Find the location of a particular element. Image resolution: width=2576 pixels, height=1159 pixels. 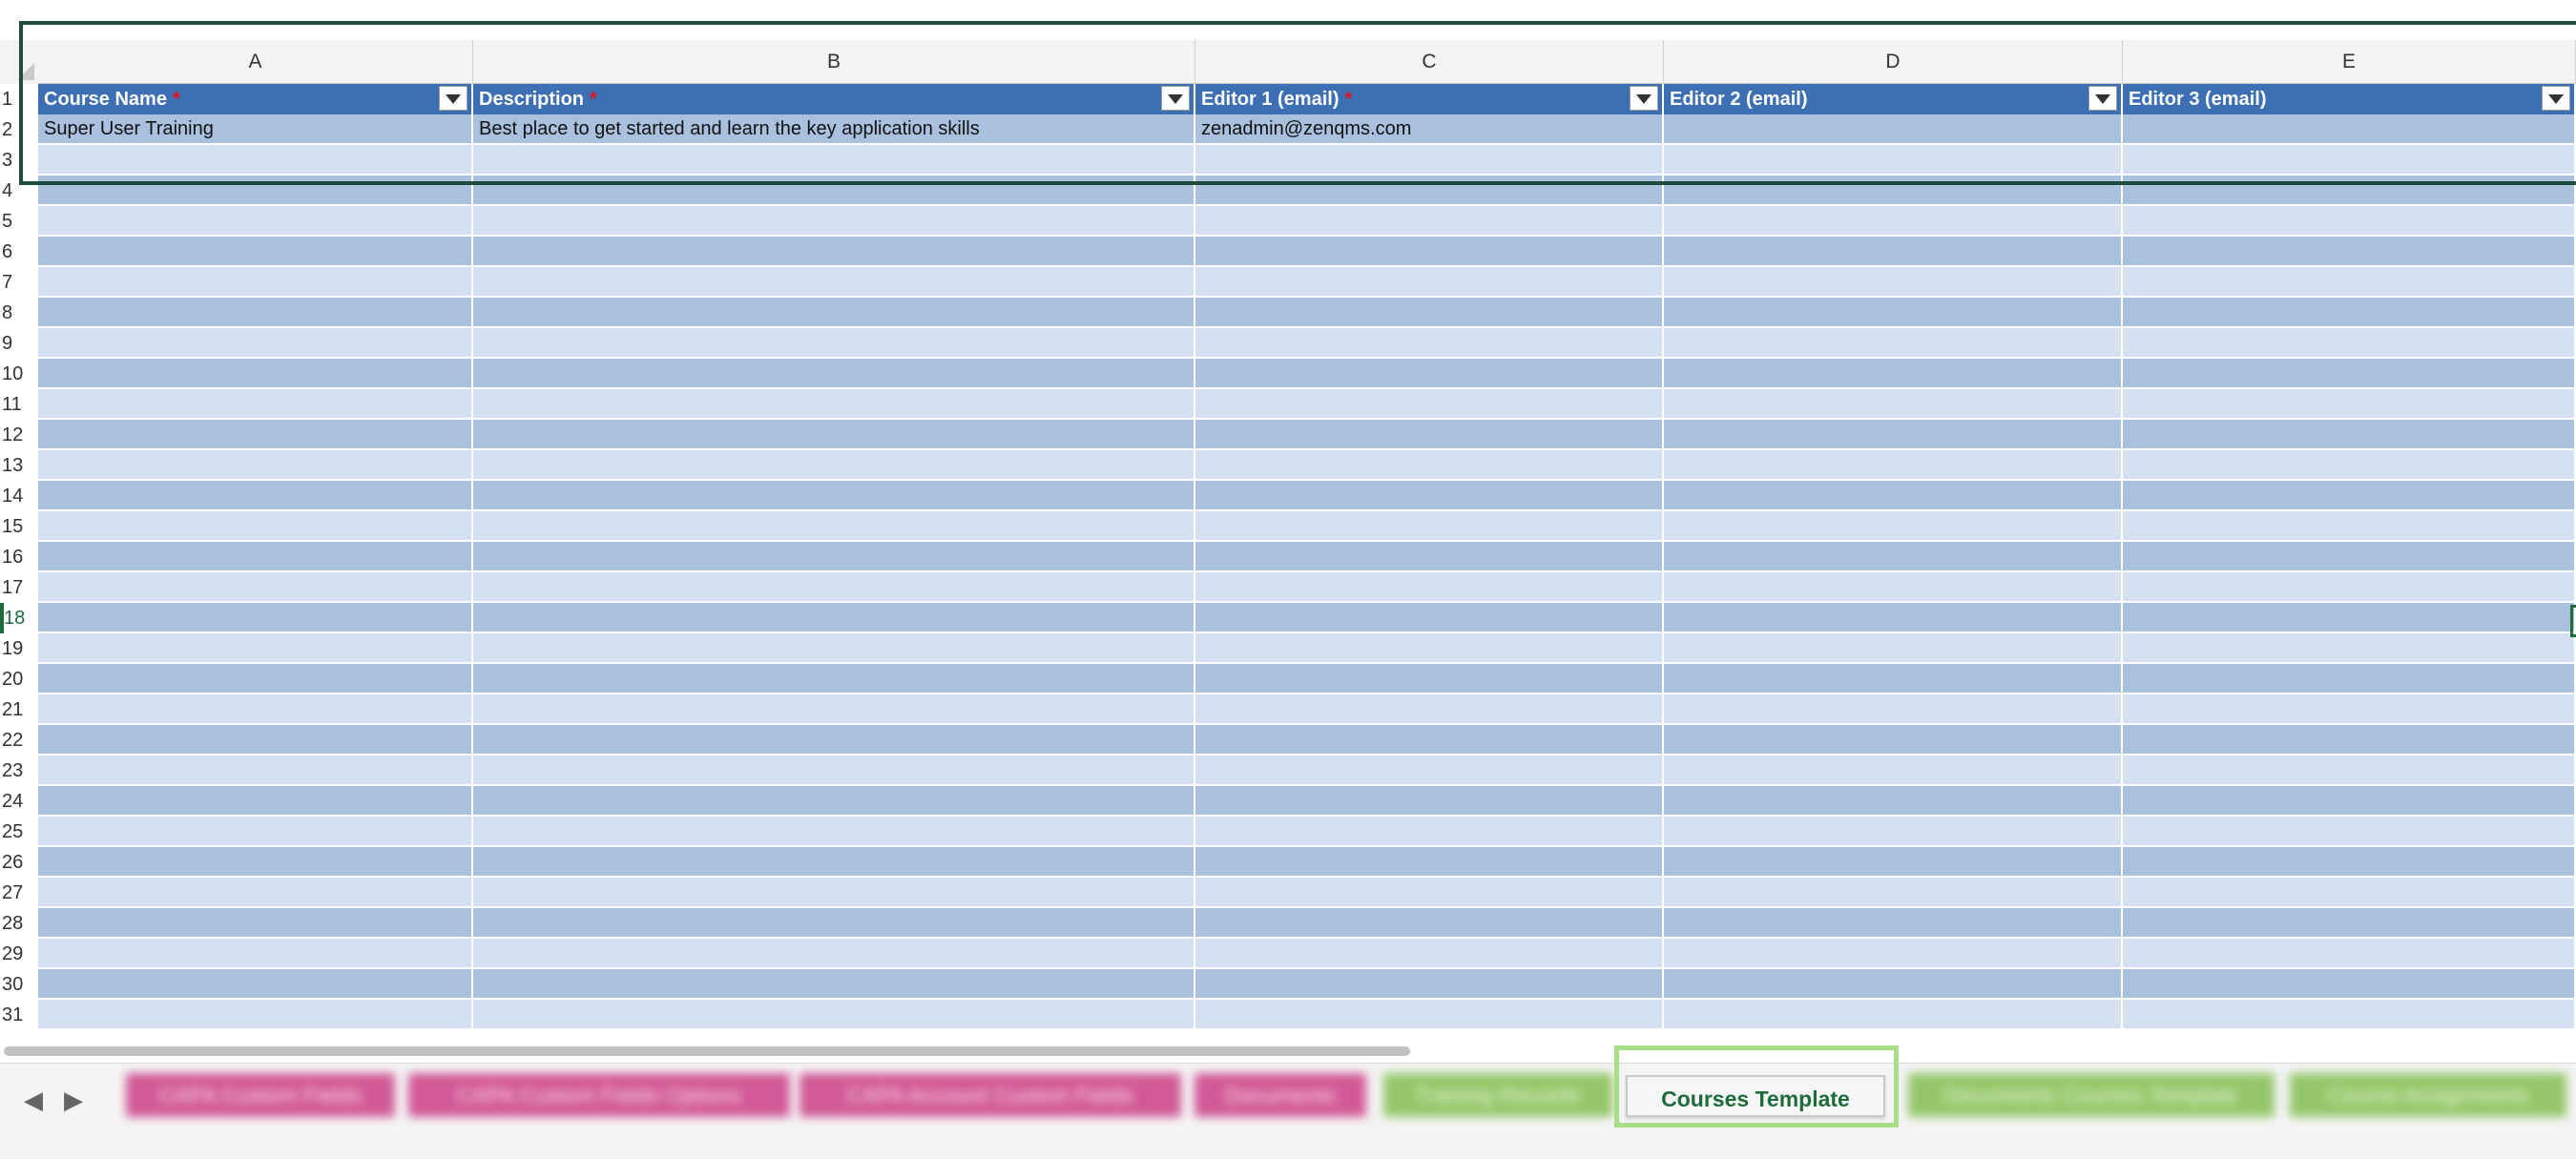

row-number: 30 is located at coordinates (19, 984).